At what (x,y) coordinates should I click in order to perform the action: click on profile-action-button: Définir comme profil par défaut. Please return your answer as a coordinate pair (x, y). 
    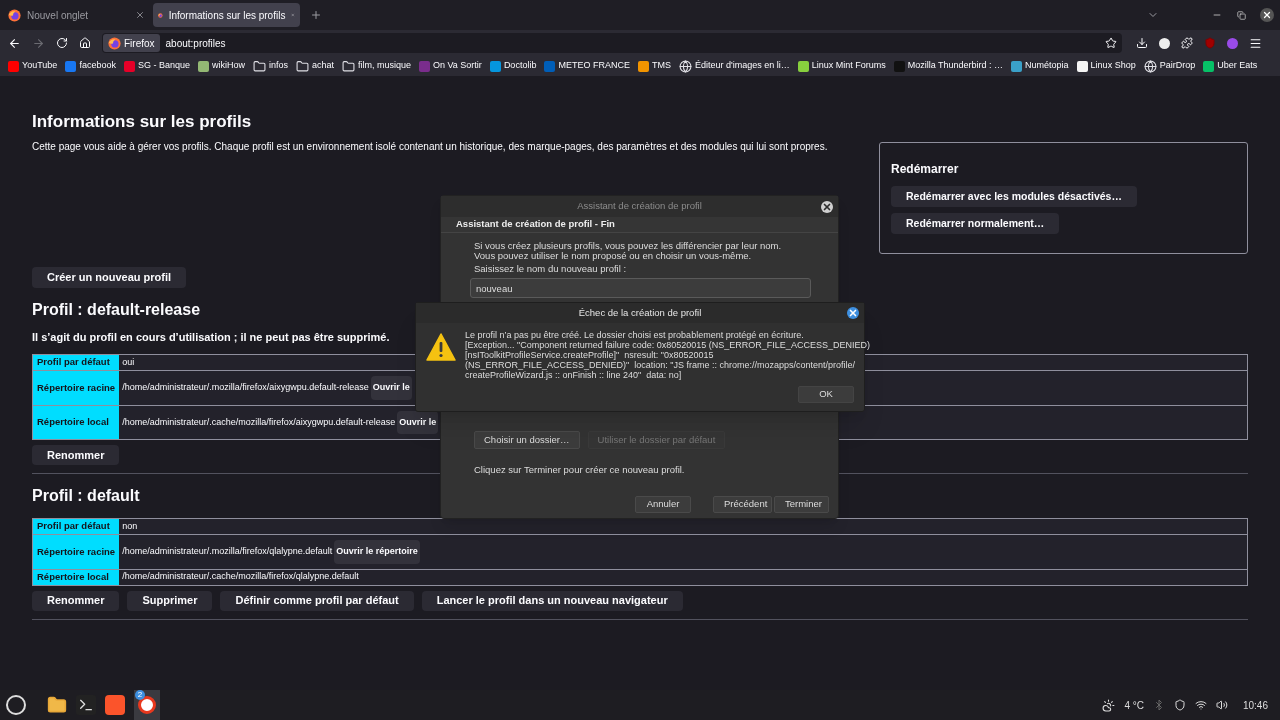
    Looking at the image, I should click on (317, 600).